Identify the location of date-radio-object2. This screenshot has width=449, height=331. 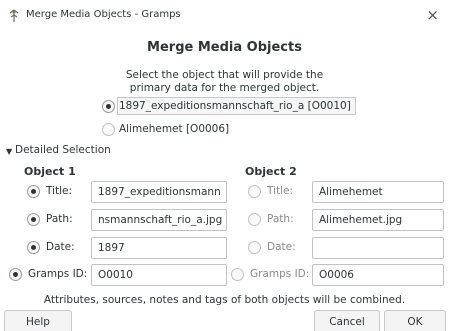
(254, 247).